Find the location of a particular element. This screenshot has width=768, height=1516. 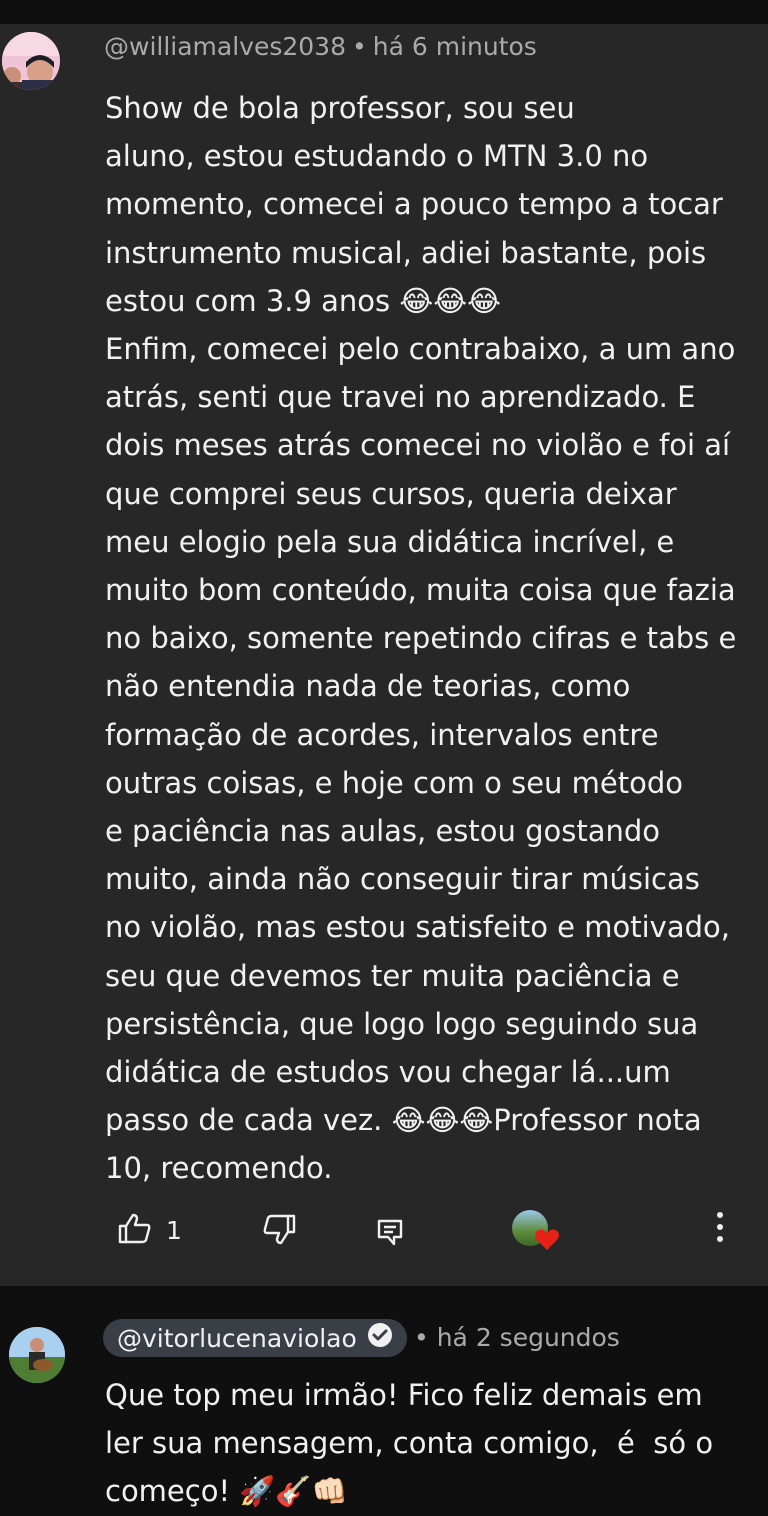

comment-meta: • há 2 segundos is located at coordinates (517, 1337).